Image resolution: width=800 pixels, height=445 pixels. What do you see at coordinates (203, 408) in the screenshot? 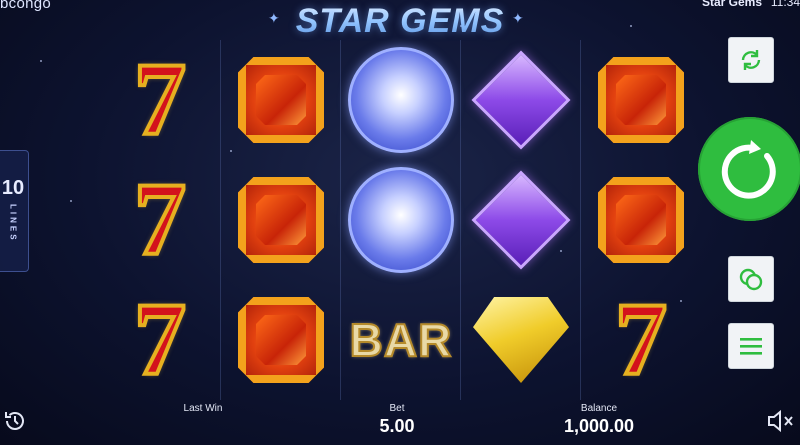
I see `last-win-label: Last Win` at bounding box center [203, 408].